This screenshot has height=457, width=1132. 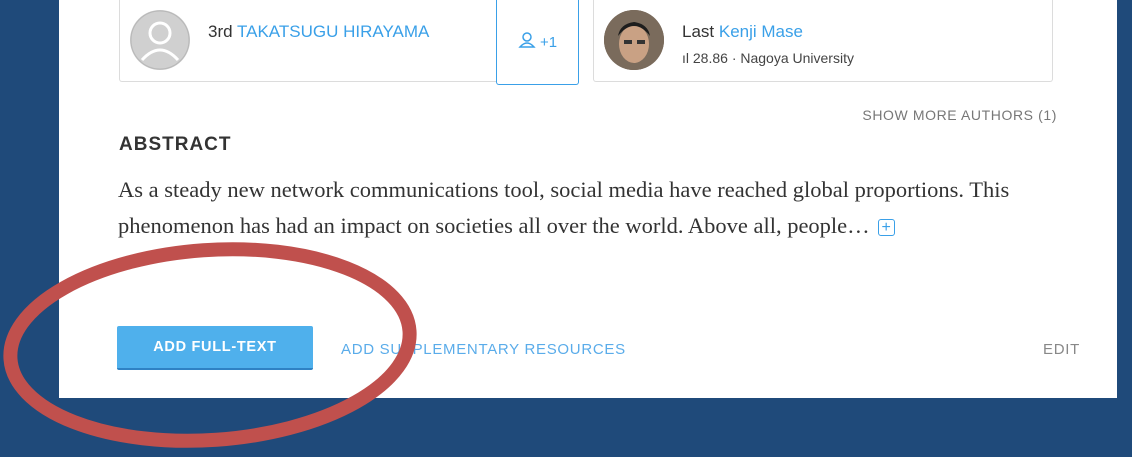 I want to click on author-name-link: Kenji Mase, so click(x=761, y=31).